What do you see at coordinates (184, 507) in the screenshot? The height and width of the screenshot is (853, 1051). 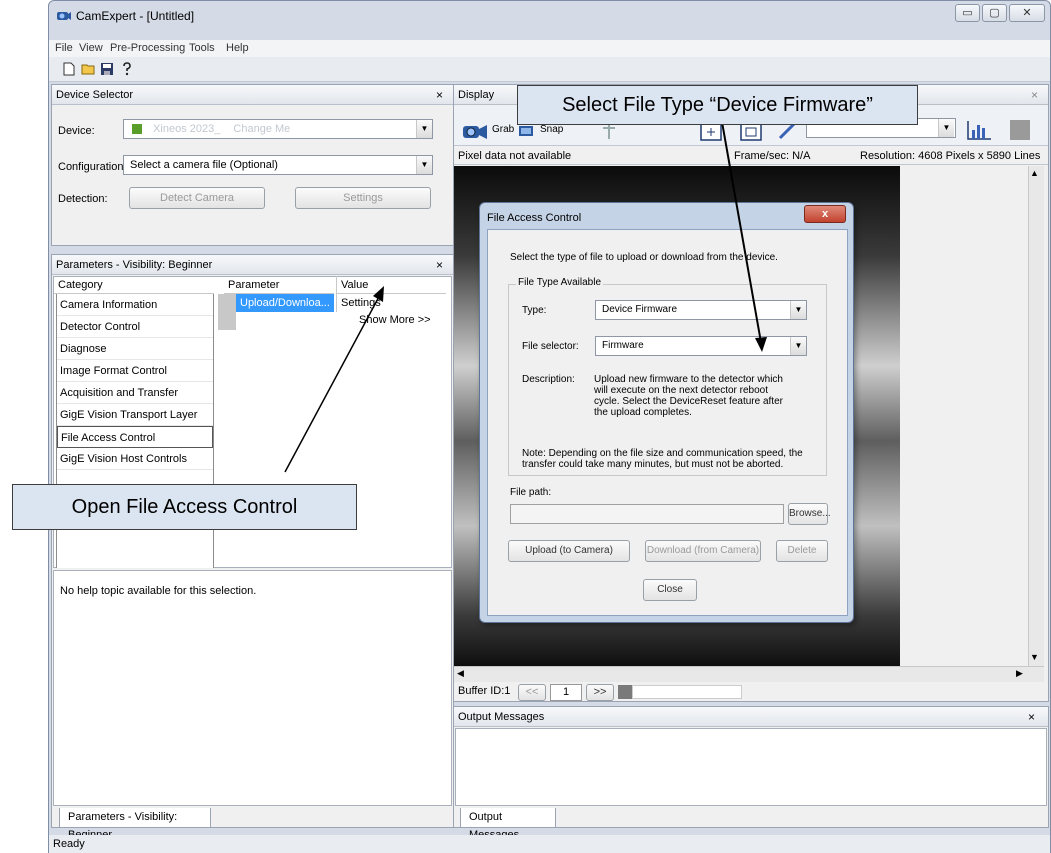 I see `callout-open-fac: Open File Access Control` at bounding box center [184, 507].